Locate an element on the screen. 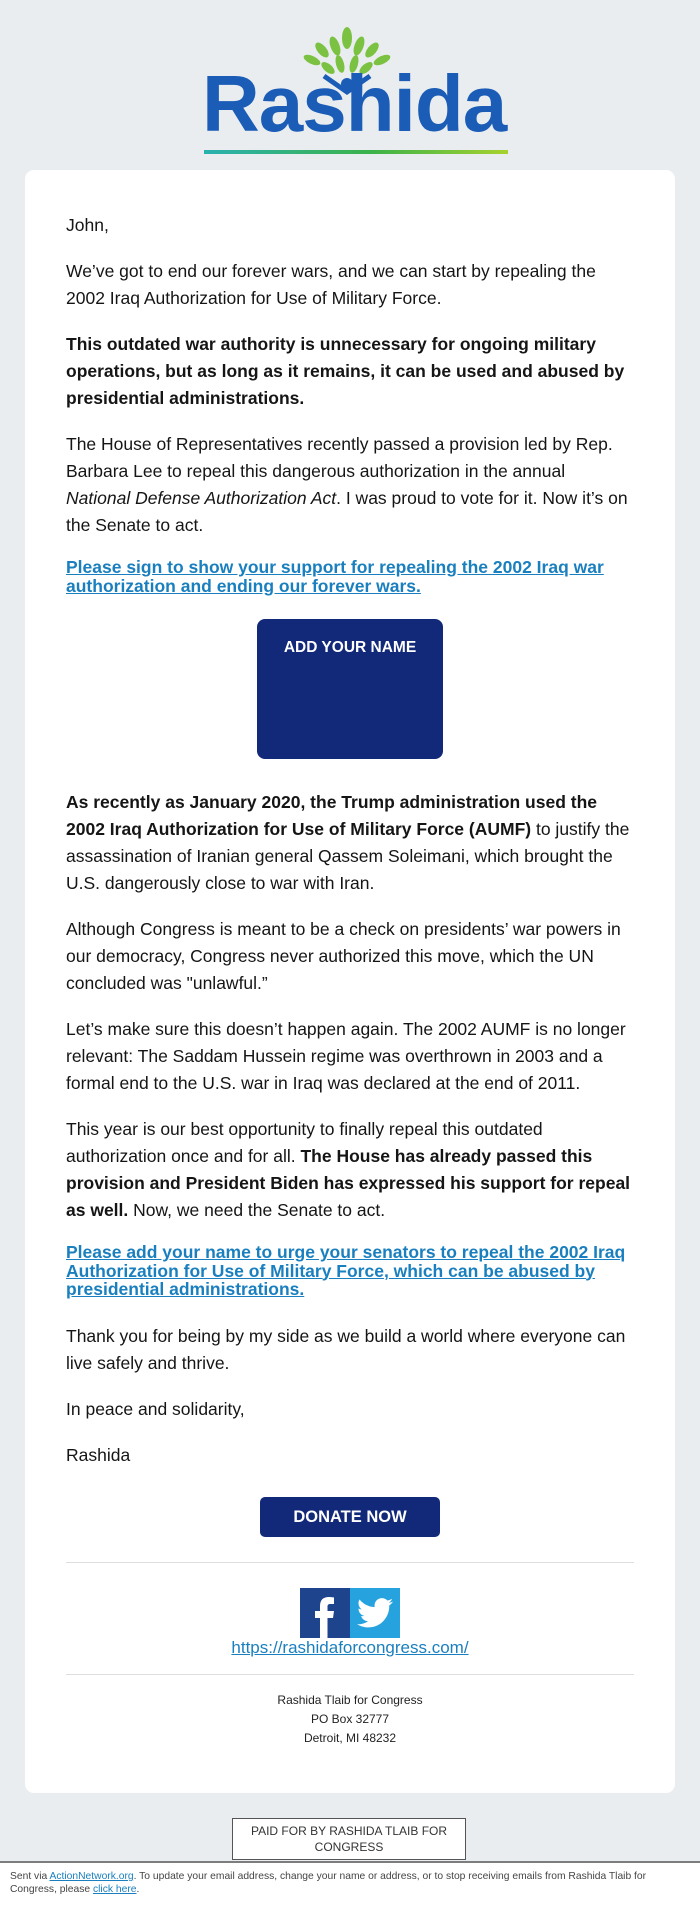 The height and width of the screenshot is (1929, 700). ndaa-italic: National Defense Authorization Act is located at coordinates (201, 498).